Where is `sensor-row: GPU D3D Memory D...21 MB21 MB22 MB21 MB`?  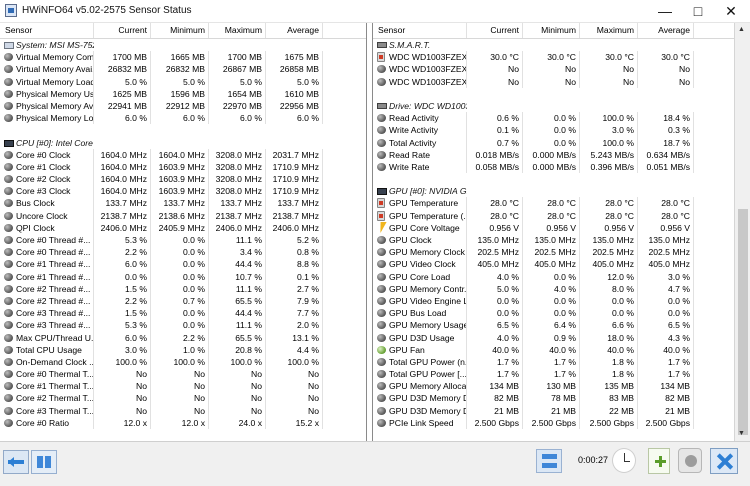 sensor-row: GPU D3D Memory D...21 MB21 MB22 MB21 MB is located at coordinates (554, 410).